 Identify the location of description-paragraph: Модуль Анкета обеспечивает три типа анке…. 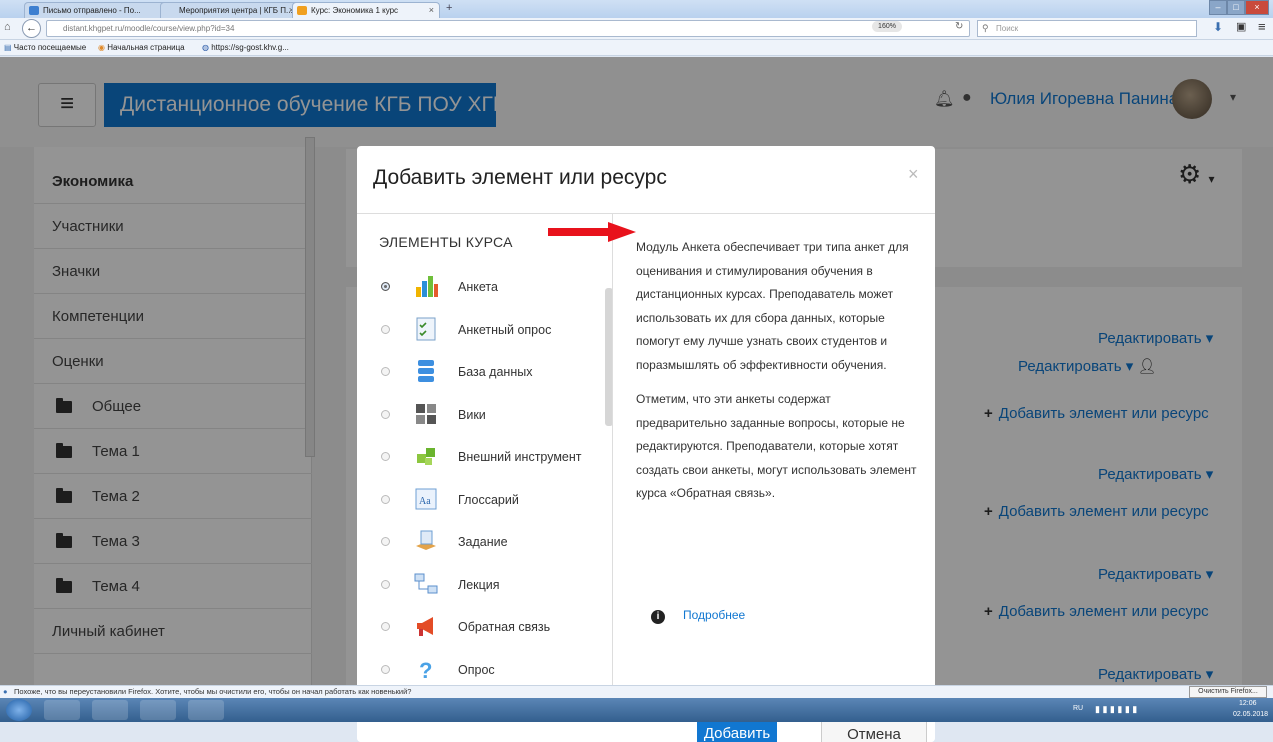
(772, 306).